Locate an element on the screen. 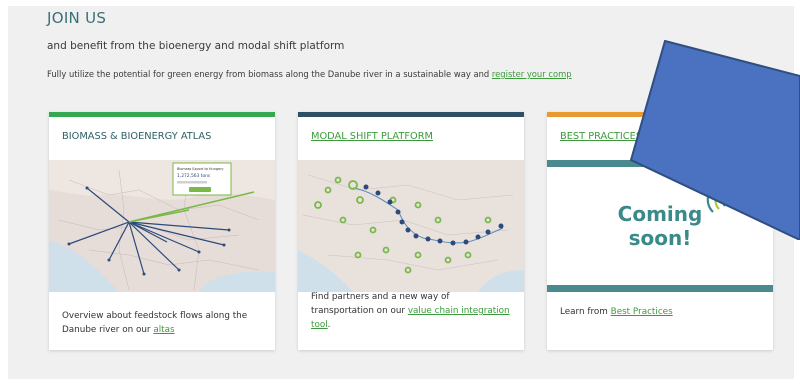 The width and height of the screenshot is (800, 385). modal-shift-title-link: MODAL SHIFT PLATFORM is located at coordinates (372, 136).